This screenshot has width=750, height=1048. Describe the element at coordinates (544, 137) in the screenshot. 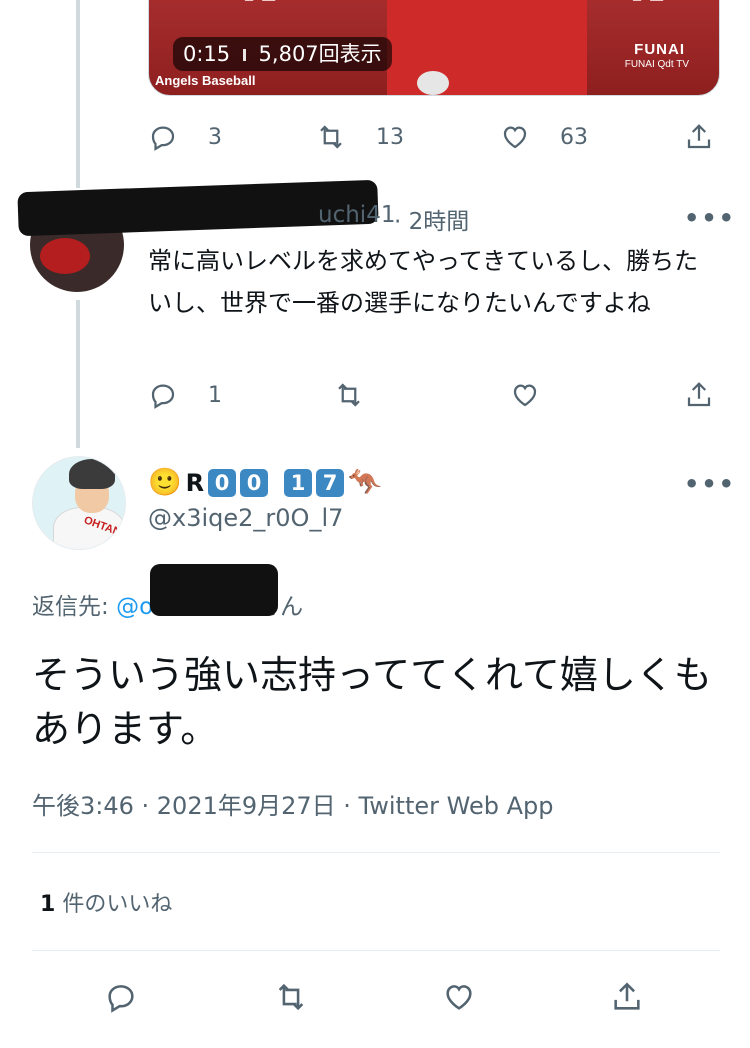

I see `like-button: 63` at that location.